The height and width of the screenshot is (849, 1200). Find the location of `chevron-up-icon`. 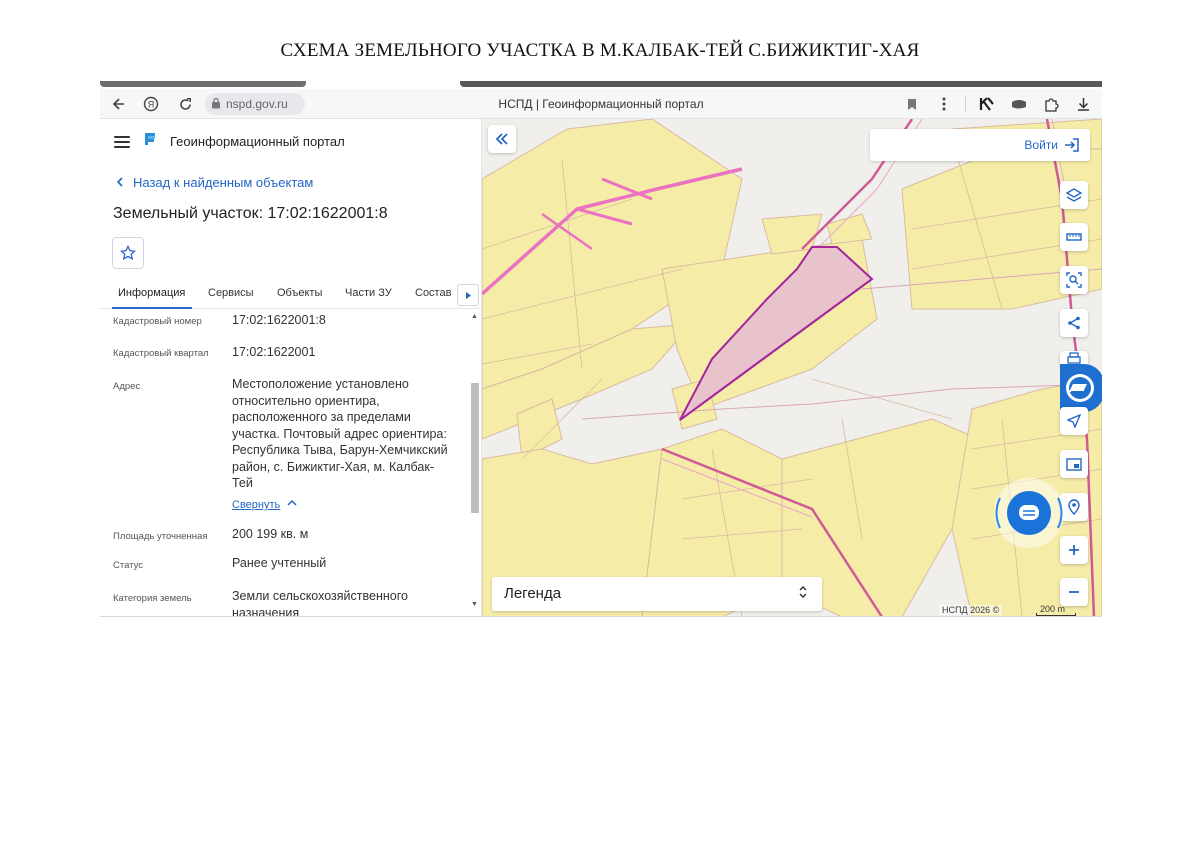

chevron-up-icon is located at coordinates (292, 503).